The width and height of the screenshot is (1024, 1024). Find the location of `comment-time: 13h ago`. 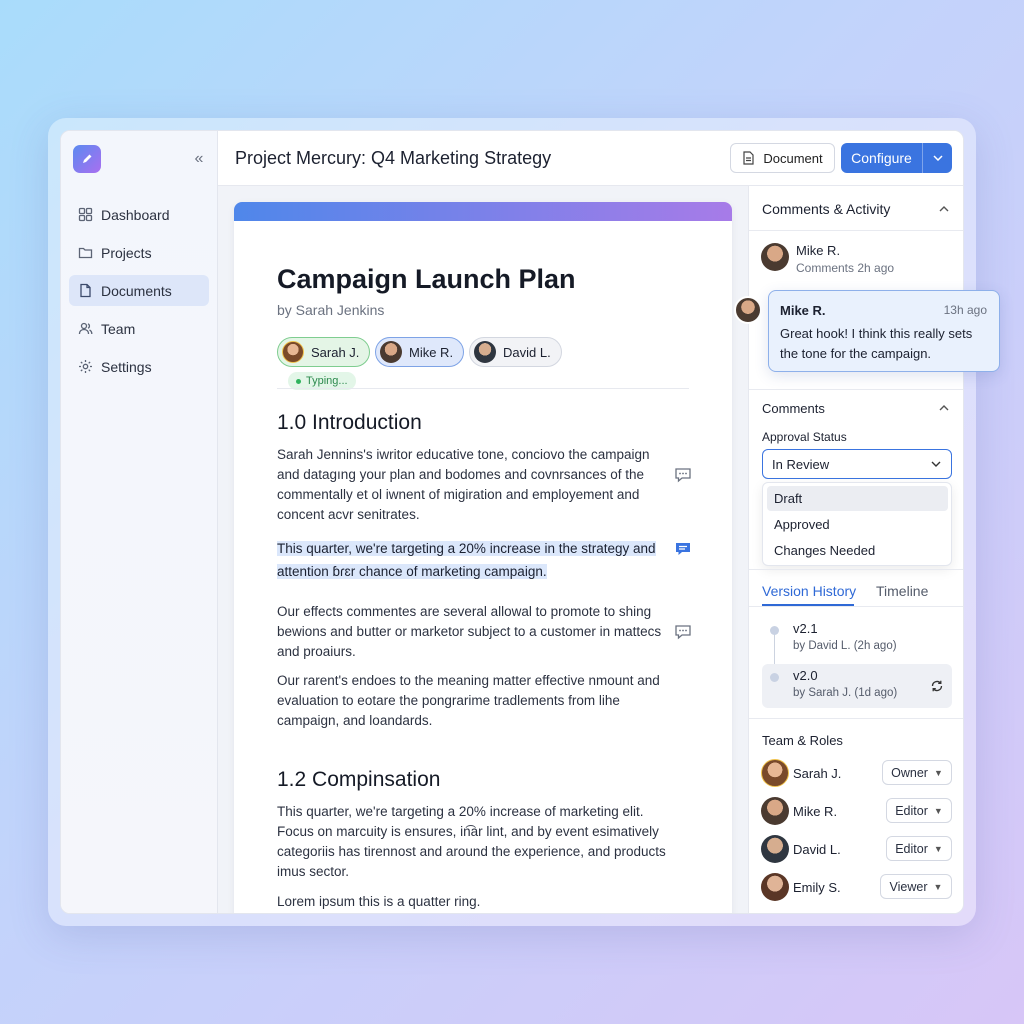

comment-time: 13h ago is located at coordinates (965, 310).